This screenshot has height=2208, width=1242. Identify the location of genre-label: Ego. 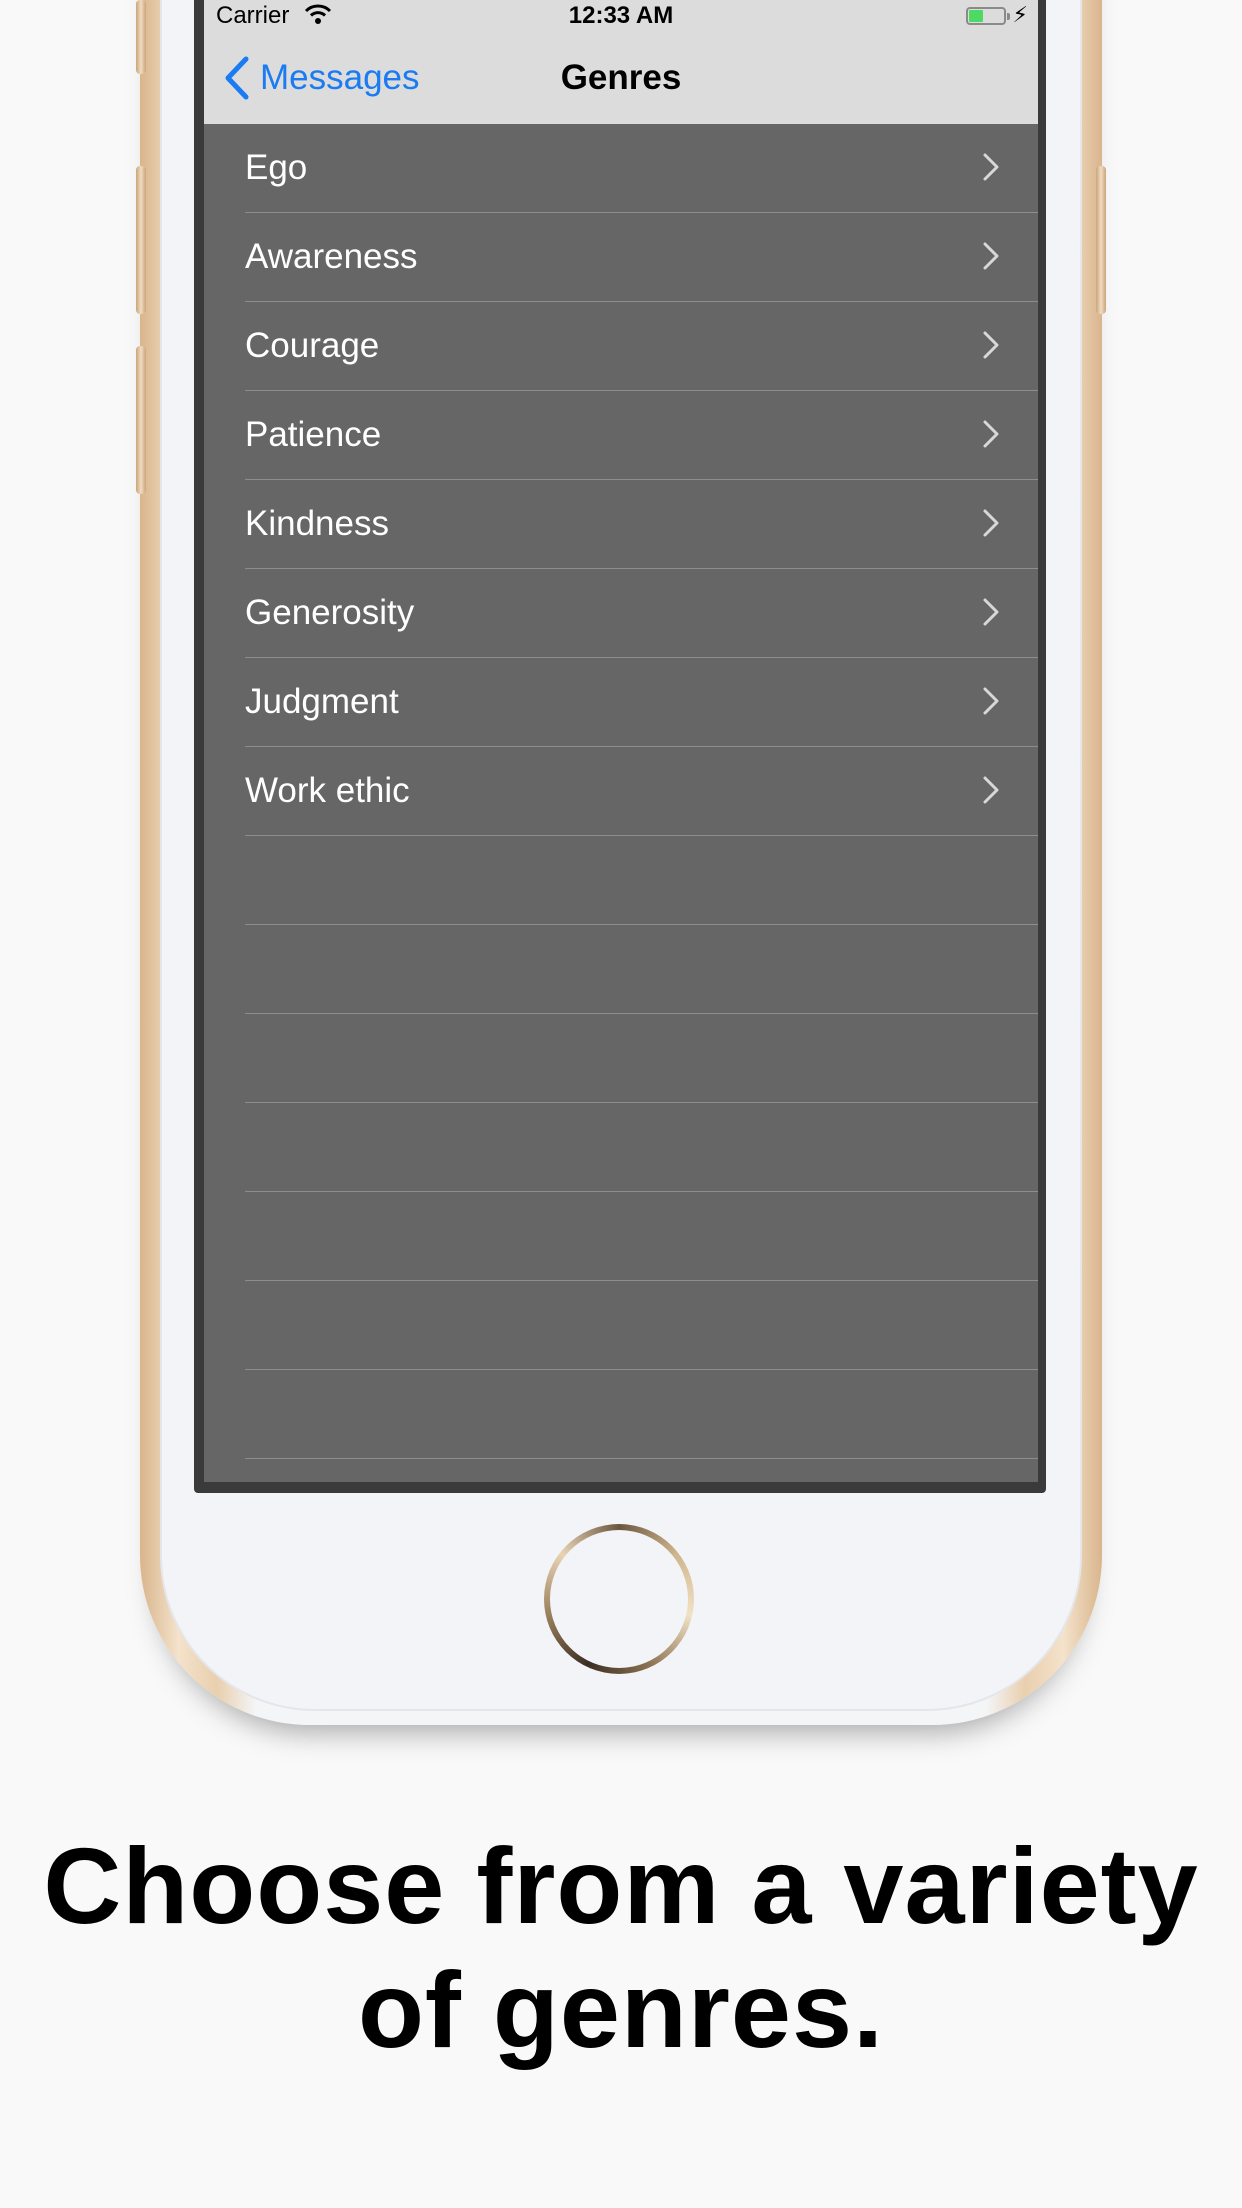
(276, 167).